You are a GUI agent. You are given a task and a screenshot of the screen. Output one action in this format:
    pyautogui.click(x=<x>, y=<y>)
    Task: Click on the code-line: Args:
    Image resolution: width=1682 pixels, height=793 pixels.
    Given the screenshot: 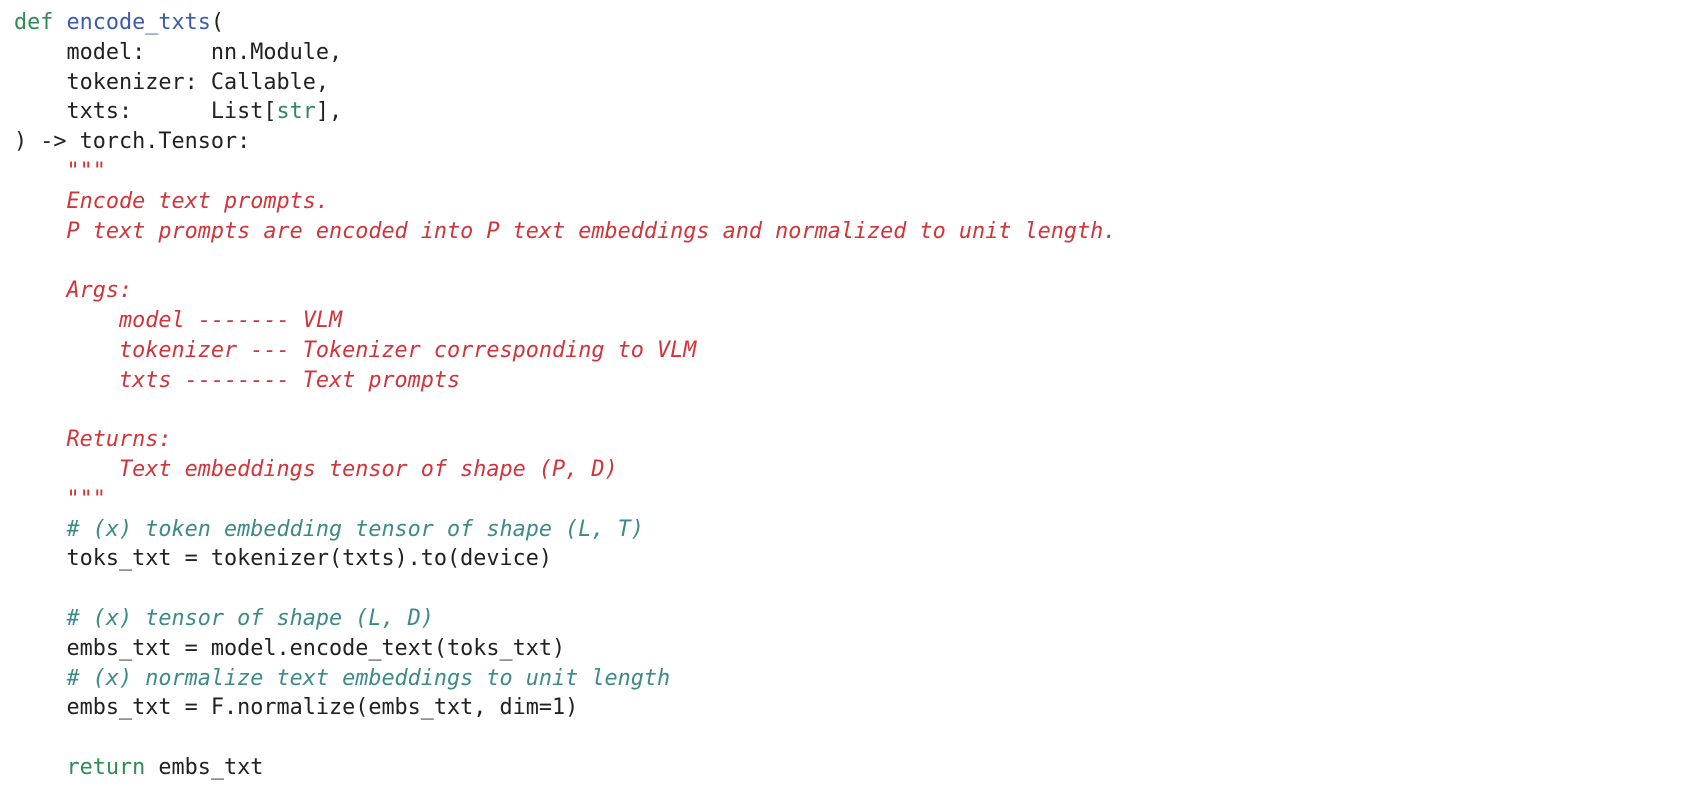 What is the action you would take?
    pyautogui.click(x=565, y=291)
    